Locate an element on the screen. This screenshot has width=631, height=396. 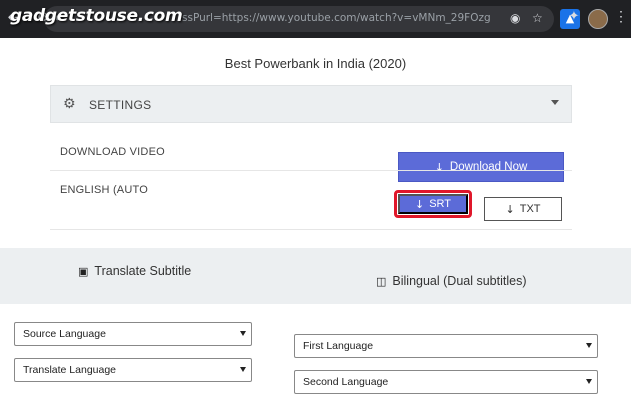
english-auto-label: ENGLISH (AUTO is located at coordinates (104, 190).